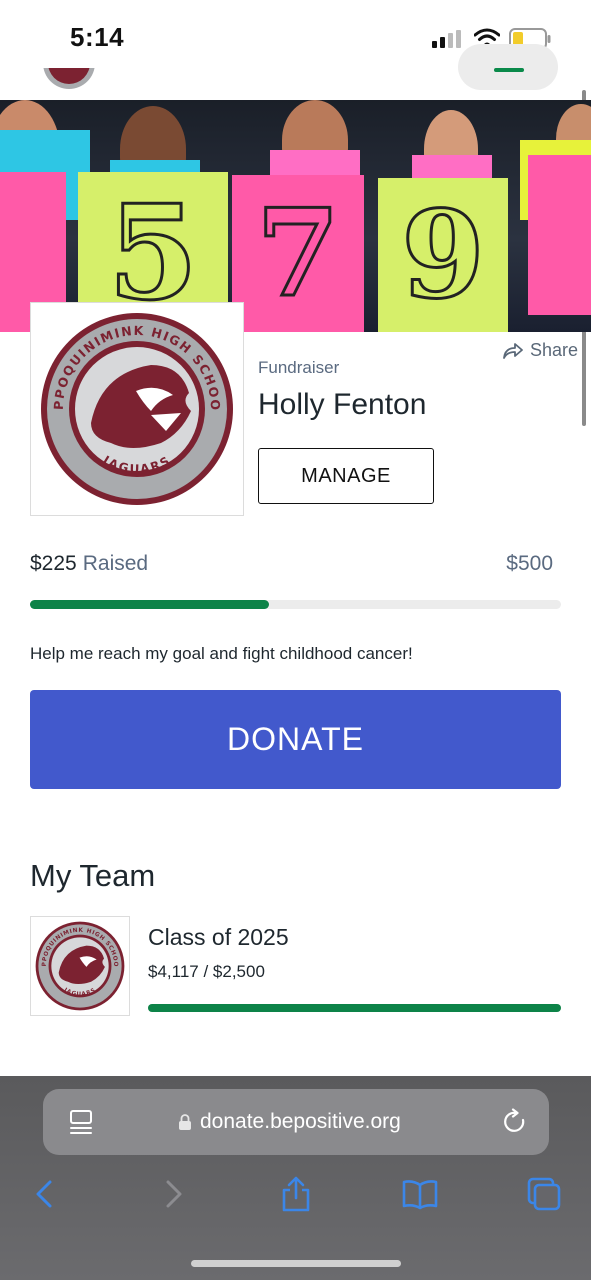 The height and width of the screenshot is (1280, 591). What do you see at coordinates (342, 404) in the screenshot?
I see `fundraiser-name: Holly Fenton` at bounding box center [342, 404].